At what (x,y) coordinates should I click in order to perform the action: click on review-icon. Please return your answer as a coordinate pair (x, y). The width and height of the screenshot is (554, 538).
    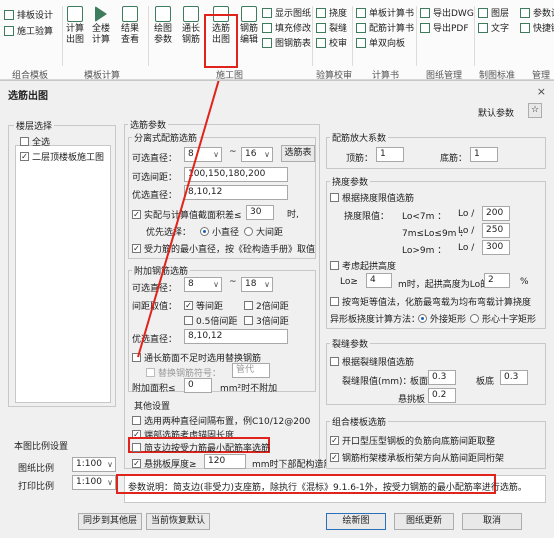
    Looking at the image, I should click on (321, 42).